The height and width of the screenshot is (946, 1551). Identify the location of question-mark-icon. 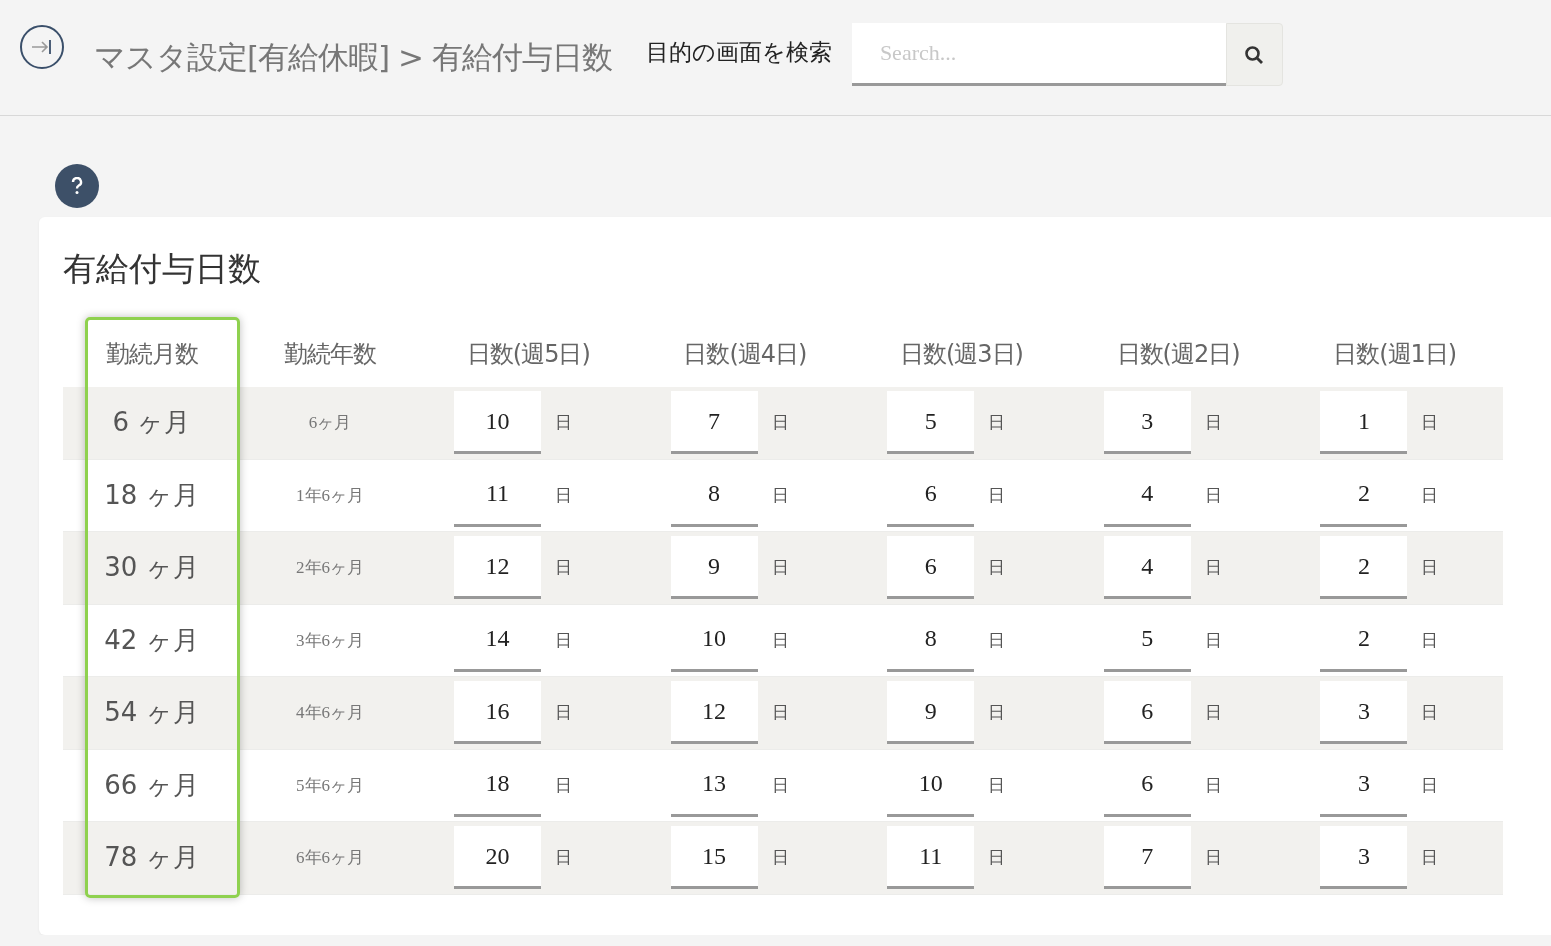
(77, 186).